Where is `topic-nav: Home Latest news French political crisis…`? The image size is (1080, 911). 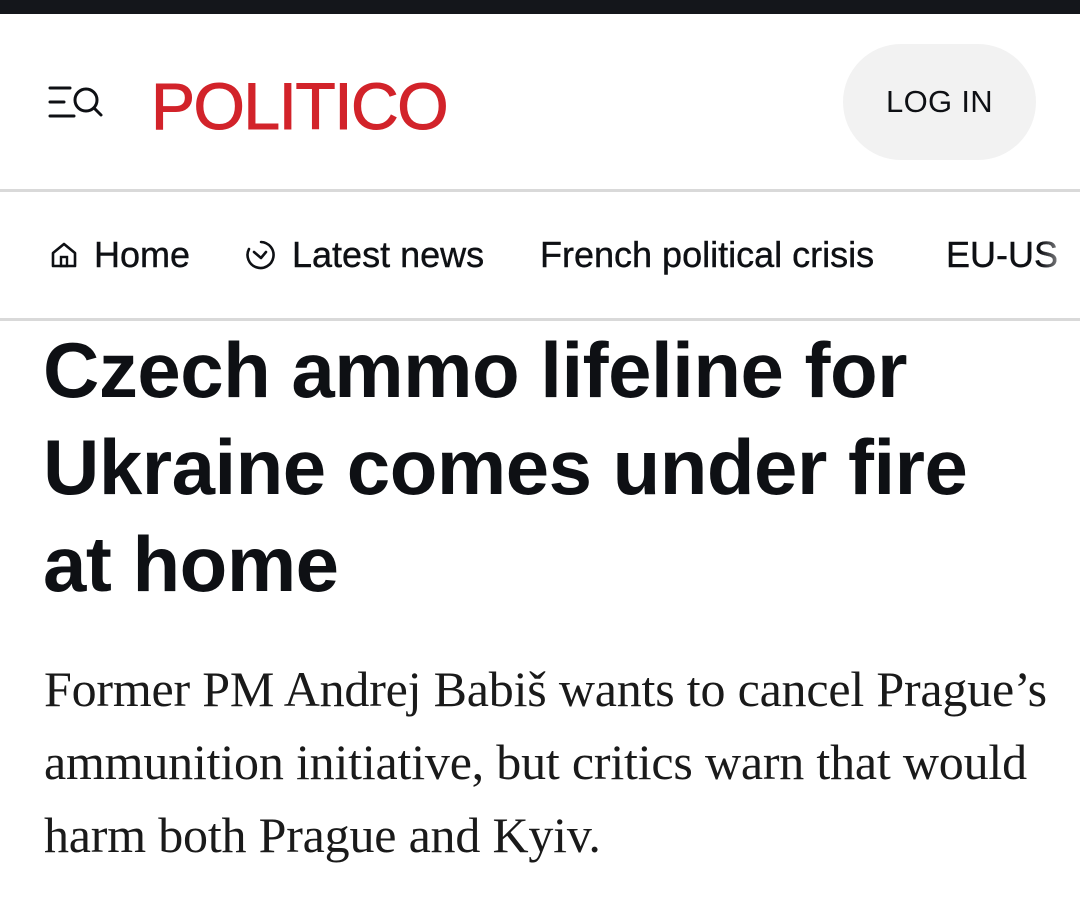 topic-nav: Home Latest news French political crisis… is located at coordinates (540, 255).